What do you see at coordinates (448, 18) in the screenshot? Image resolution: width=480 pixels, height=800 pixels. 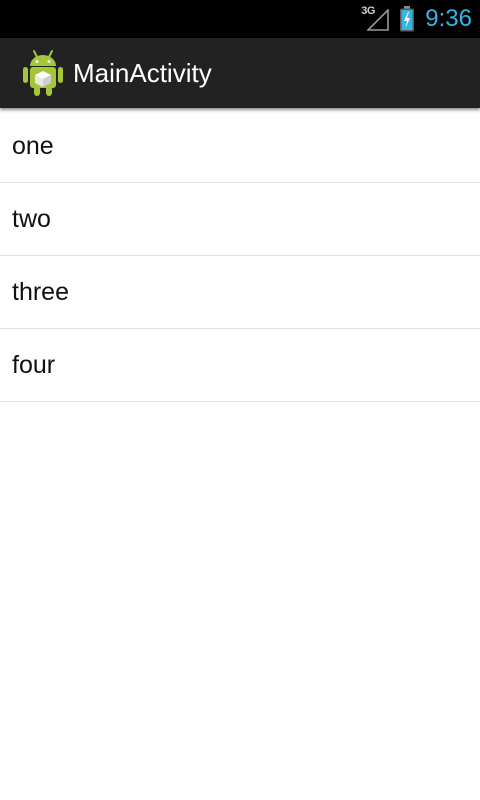 I see `status-clock: 9:36` at bounding box center [448, 18].